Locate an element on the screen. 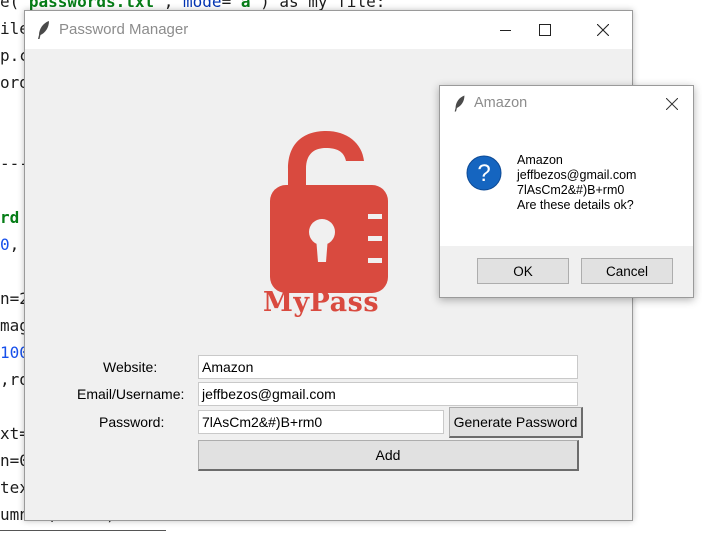 The image size is (702, 533). dialog-title: Amazon is located at coordinates (501, 103).